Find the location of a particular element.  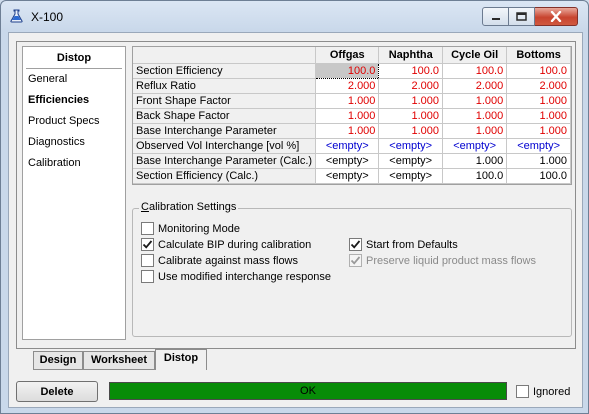

nav-item-calibration: Calibration is located at coordinates (74, 163).